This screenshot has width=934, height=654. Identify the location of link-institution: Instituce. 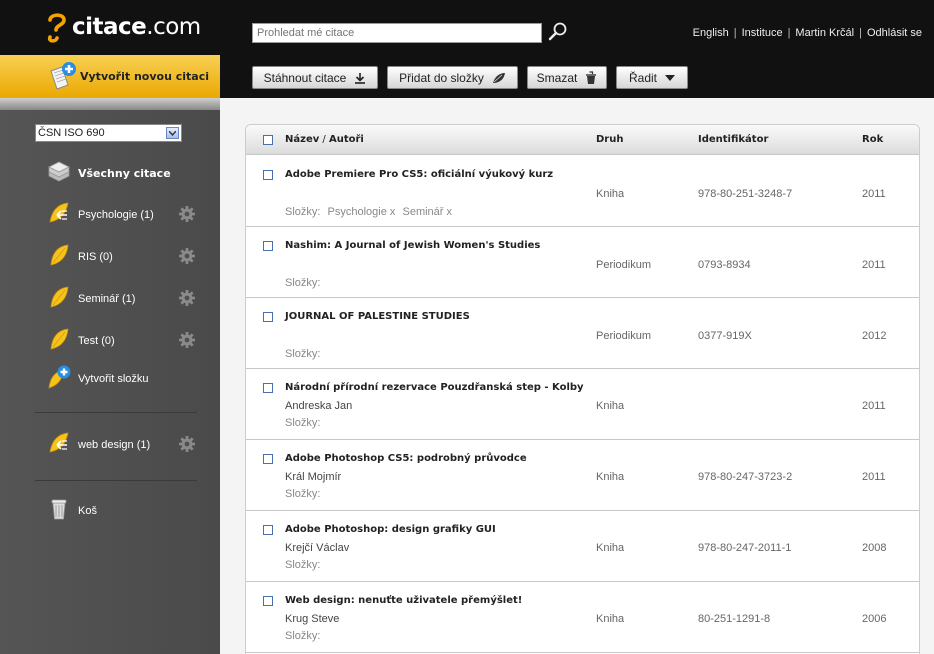
(762, 33).